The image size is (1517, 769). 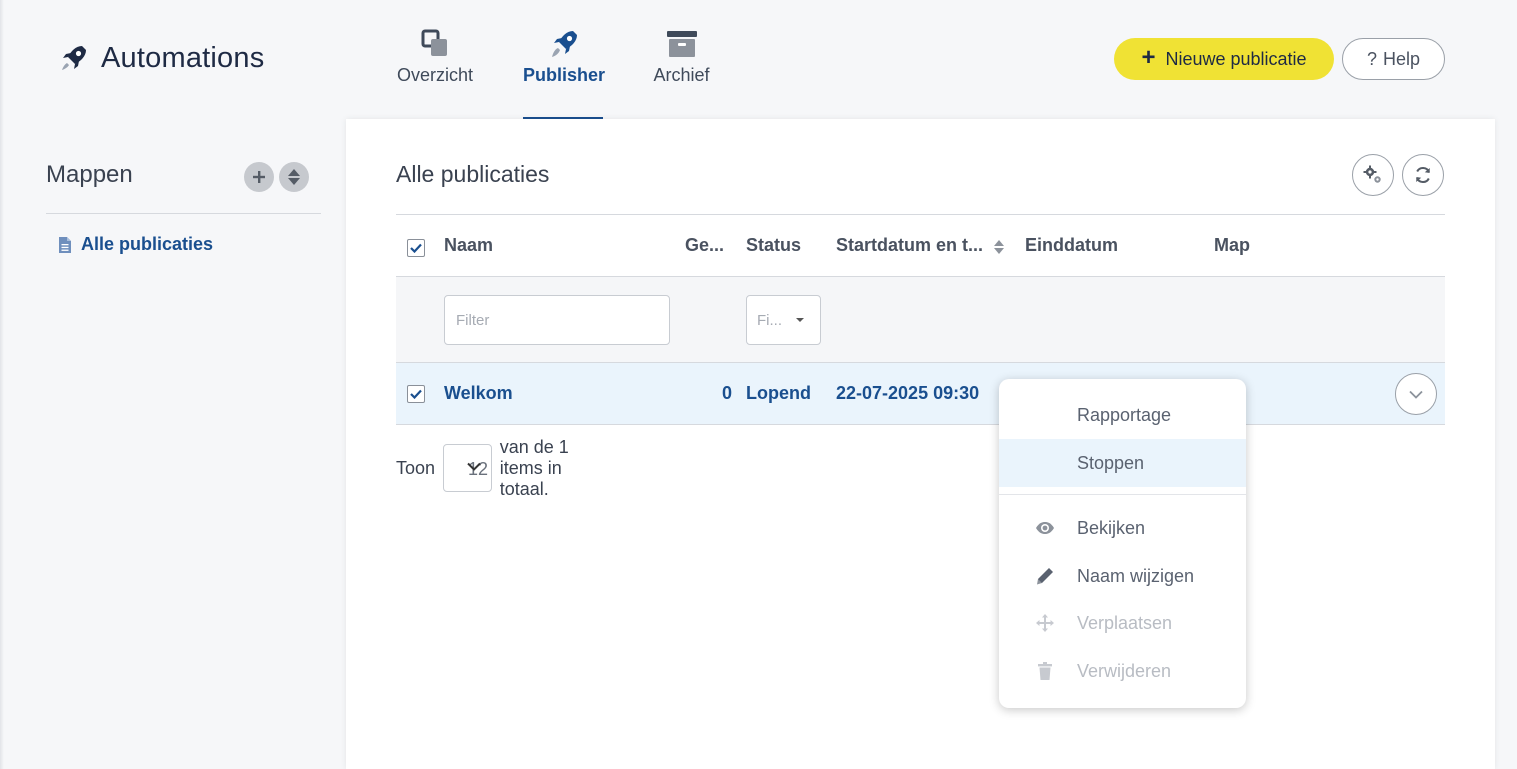 I want to click on menu-divider, so click(x=1122, y=494).